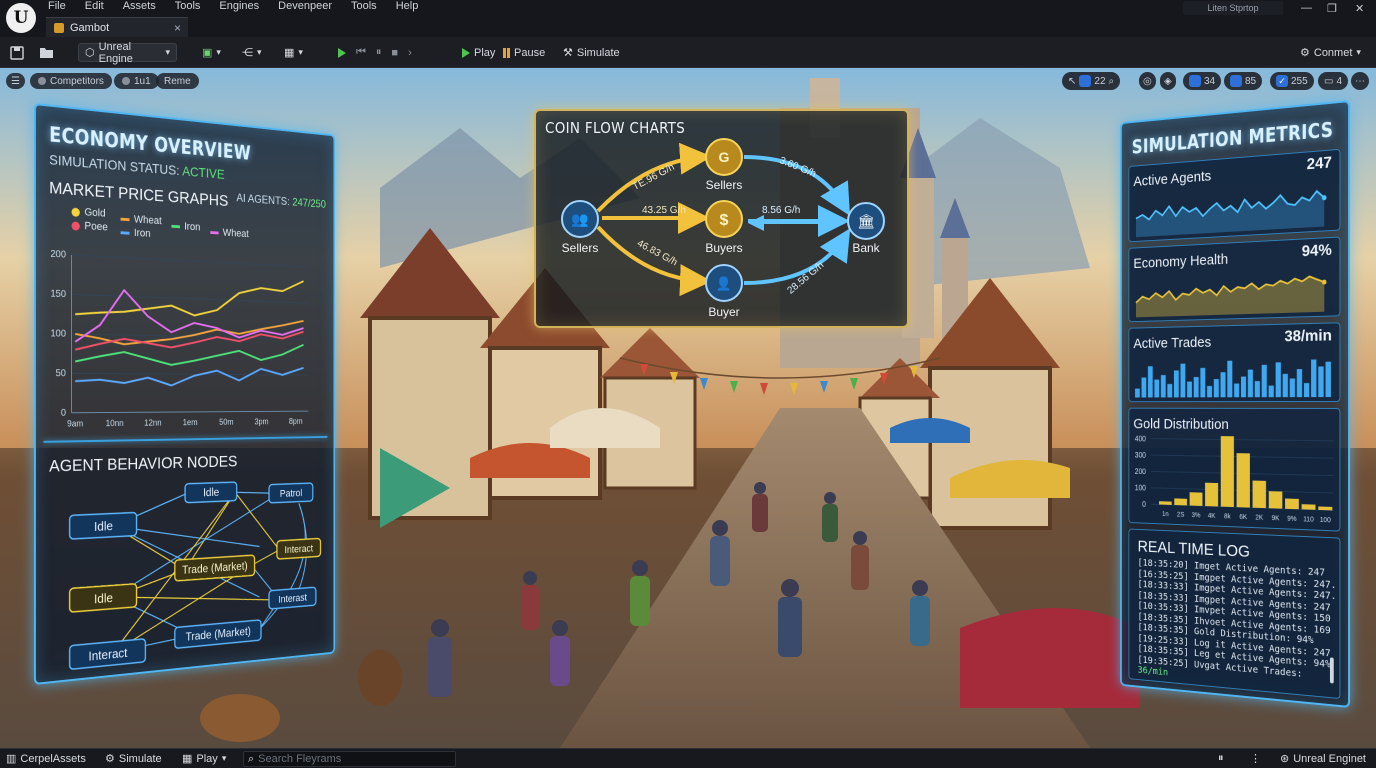 The image size is (1376, 768). I want to click on play-button: Play, so click(478, 52).